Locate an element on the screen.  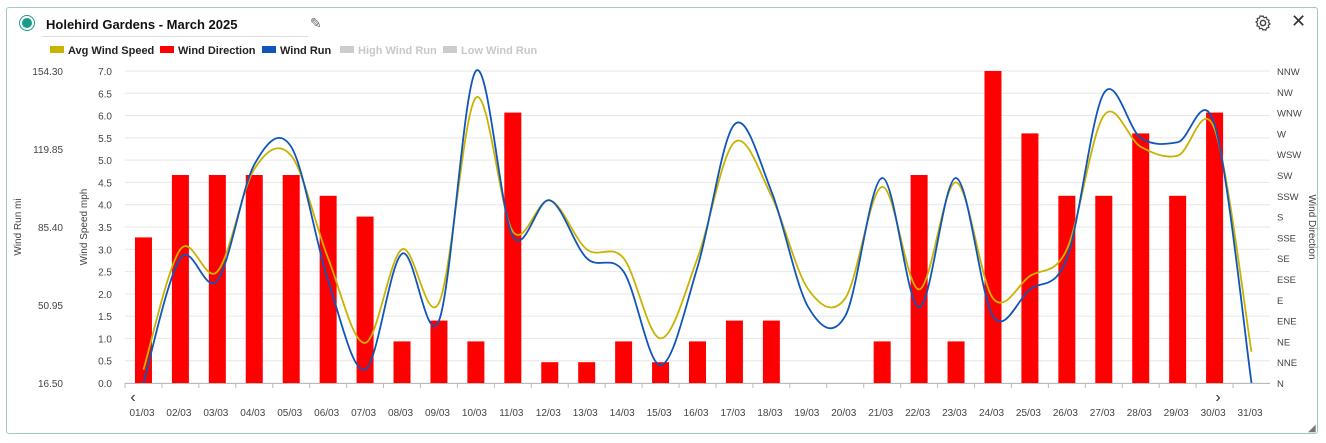
x-tick-label: 21/03 is located at coordinates (880, 413).